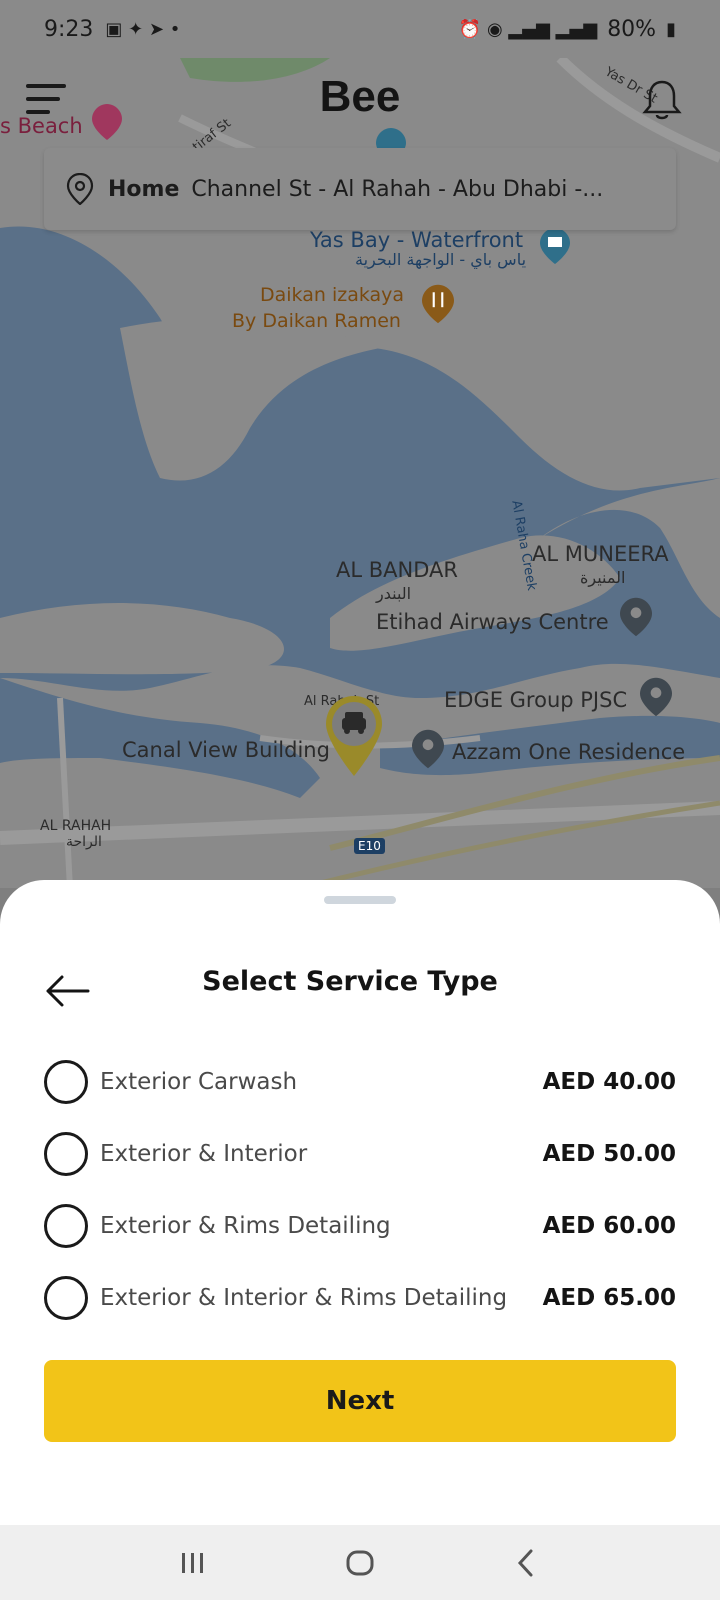 This screenshot has height=1600, width=720. What do you see at coordinates (360, 900) in the screenshot?
I see `sheet-drag-handle` at bounding box center [360, 900].